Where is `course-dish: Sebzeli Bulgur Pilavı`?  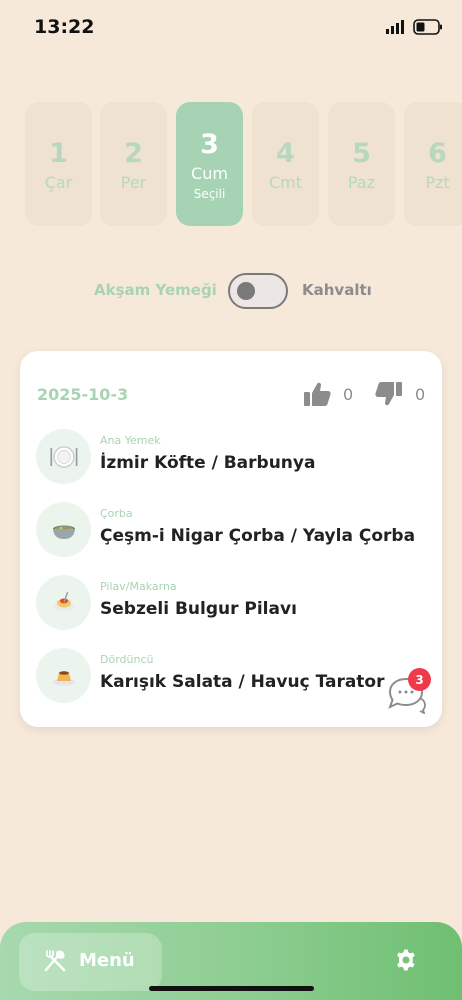
course-dish: Sebzeli Bulgur Pilavı is located at coordinates (198, 609).